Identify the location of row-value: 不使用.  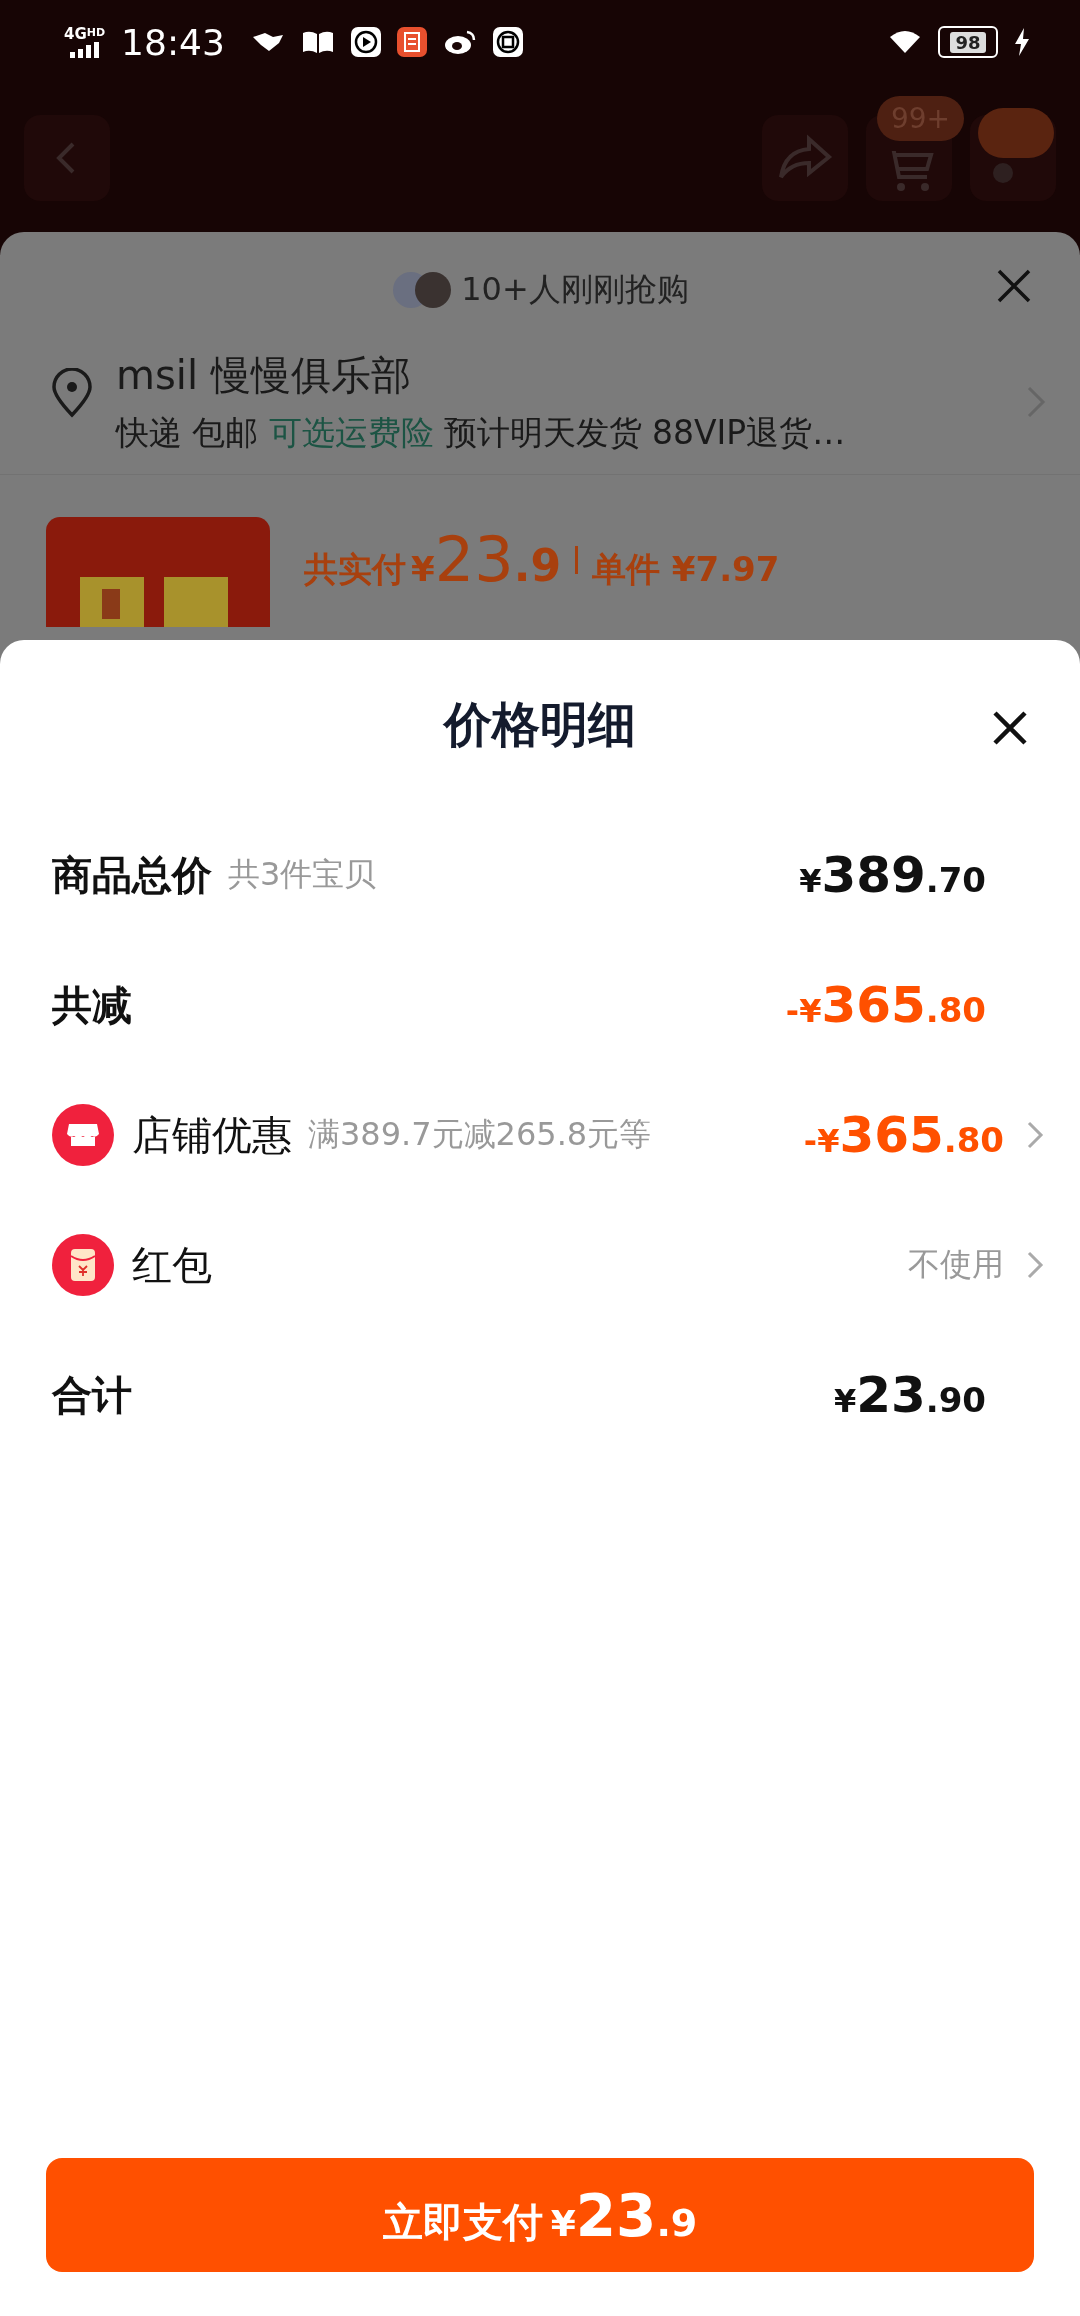
(956, 1265).